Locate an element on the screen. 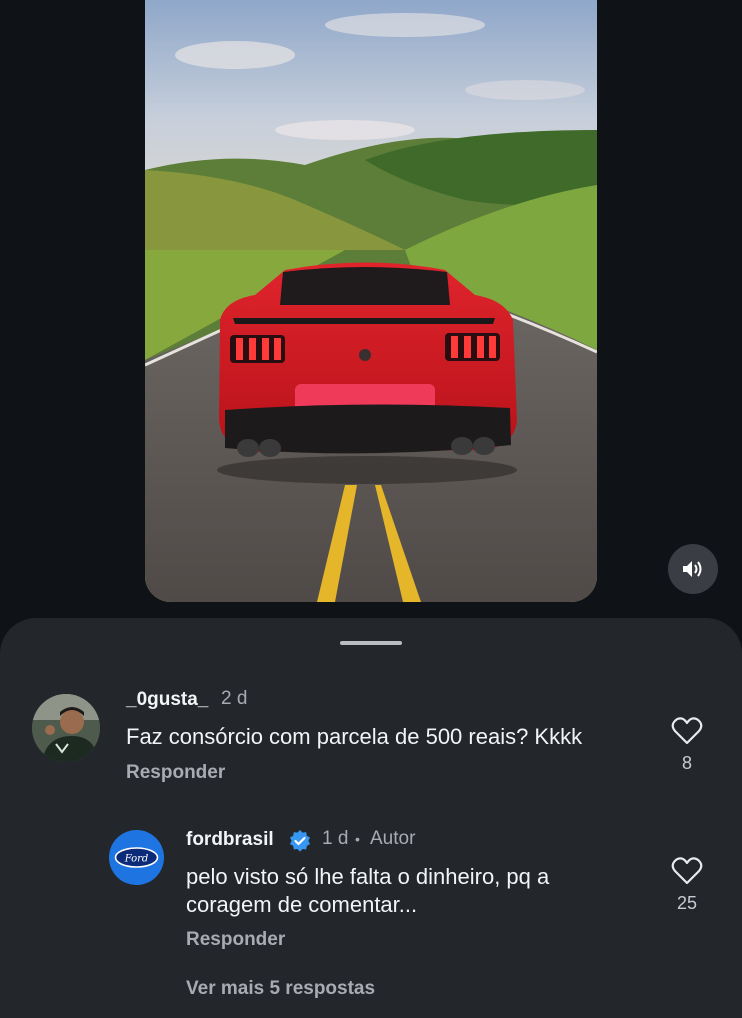  ford-logo-icon: Ford is located at coordinates (136, 857).